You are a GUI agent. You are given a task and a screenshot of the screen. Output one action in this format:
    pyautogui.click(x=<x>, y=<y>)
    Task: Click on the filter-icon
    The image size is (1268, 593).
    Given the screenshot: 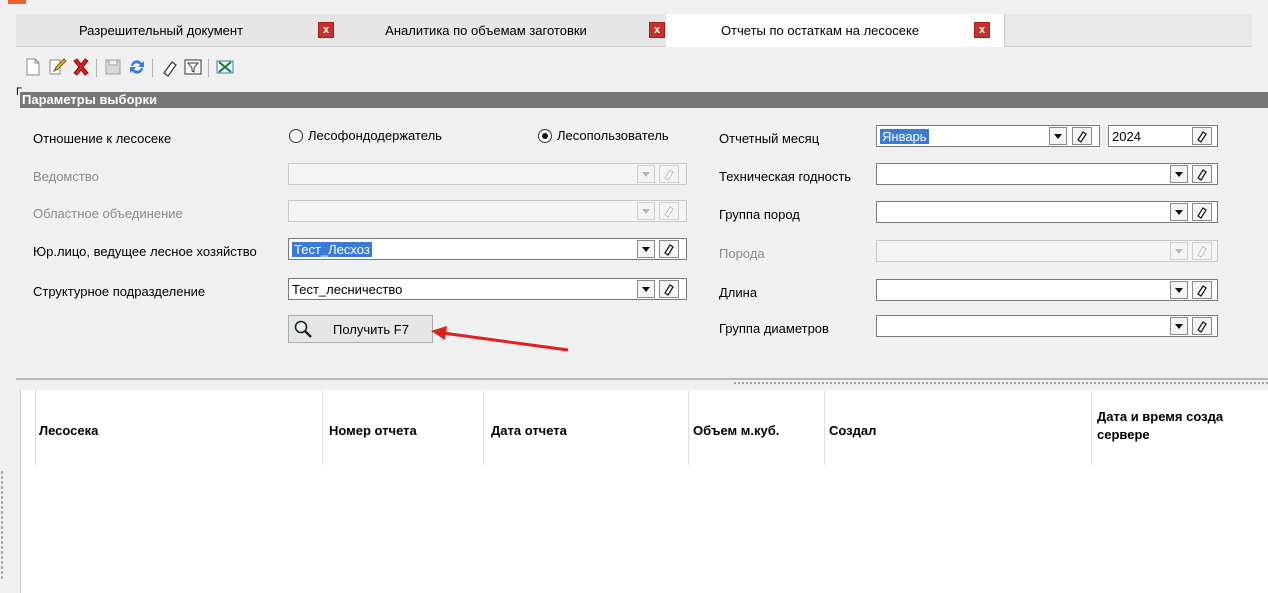 What is the action you would take?
    pyautogui.click(x=193, y=67)
    